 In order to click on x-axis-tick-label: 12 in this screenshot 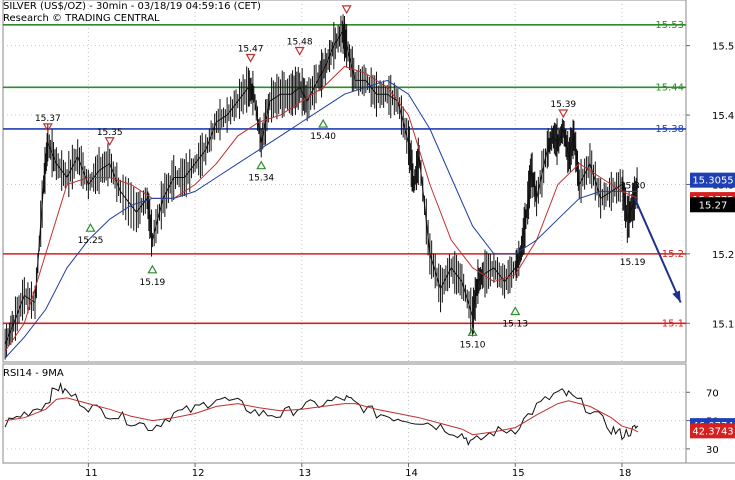, I will do `click(198, 473)`.